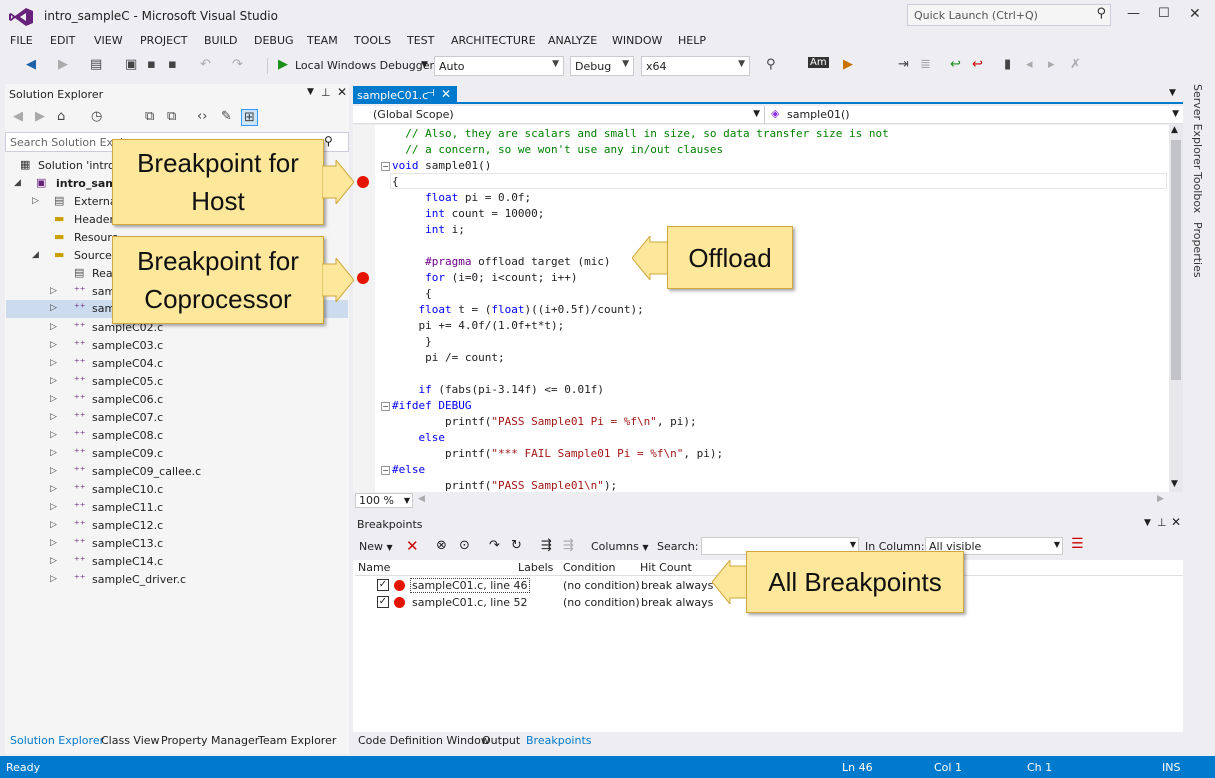 The image size is (1215, 778). Describe the element at coordinates (384, 500) in the screenshot. I see `zoom-select: 100 % ▼` at that location.